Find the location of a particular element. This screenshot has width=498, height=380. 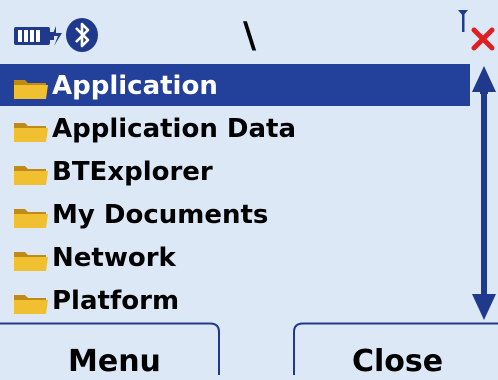

list-item-network: Network is located at coordinates (235, 257).